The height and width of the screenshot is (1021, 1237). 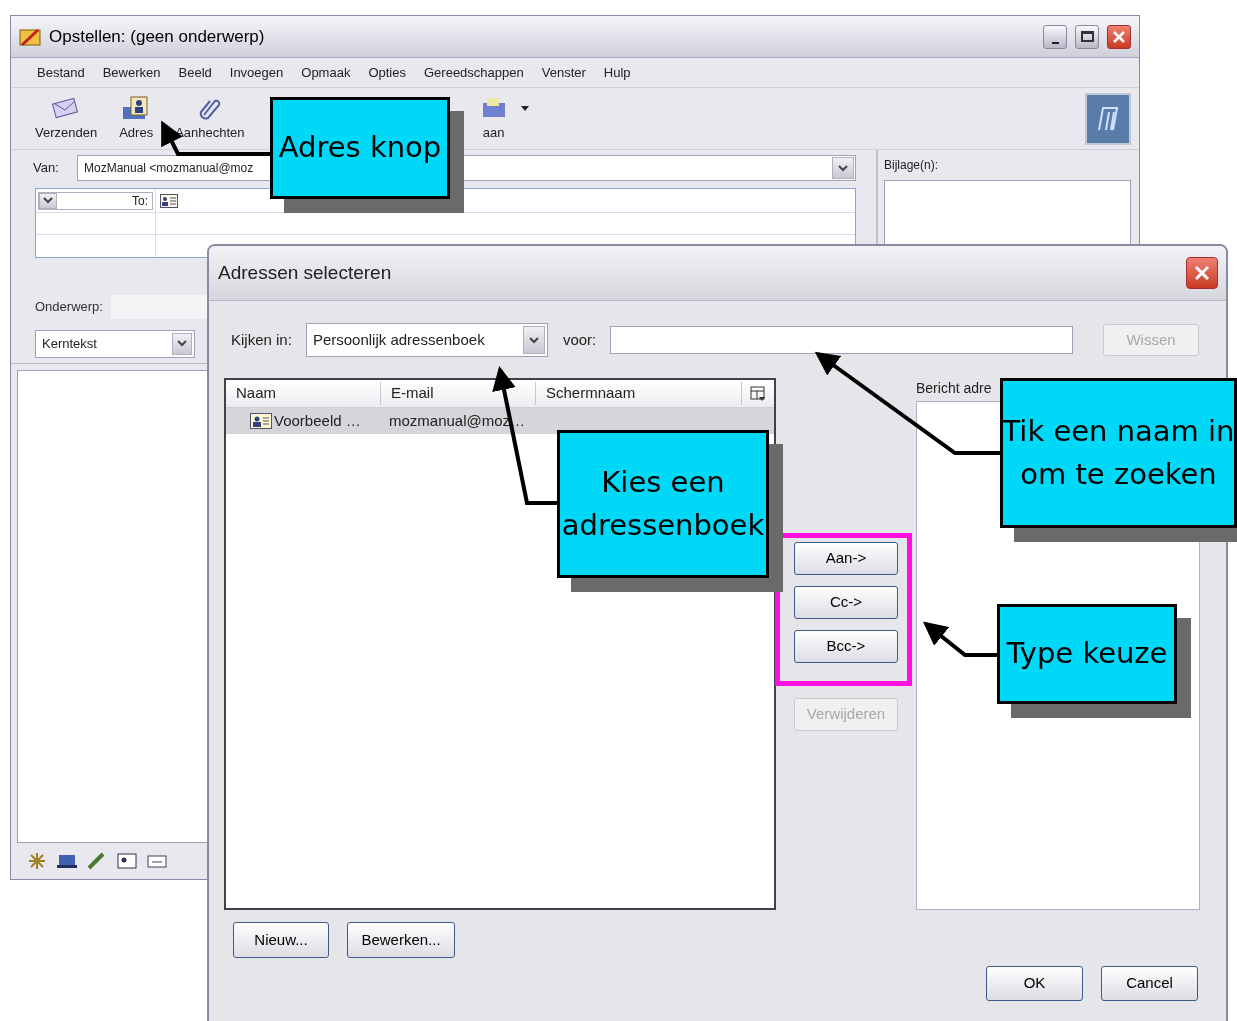 I want to click on callout-text: Kies een, so click(x=663, y=482).